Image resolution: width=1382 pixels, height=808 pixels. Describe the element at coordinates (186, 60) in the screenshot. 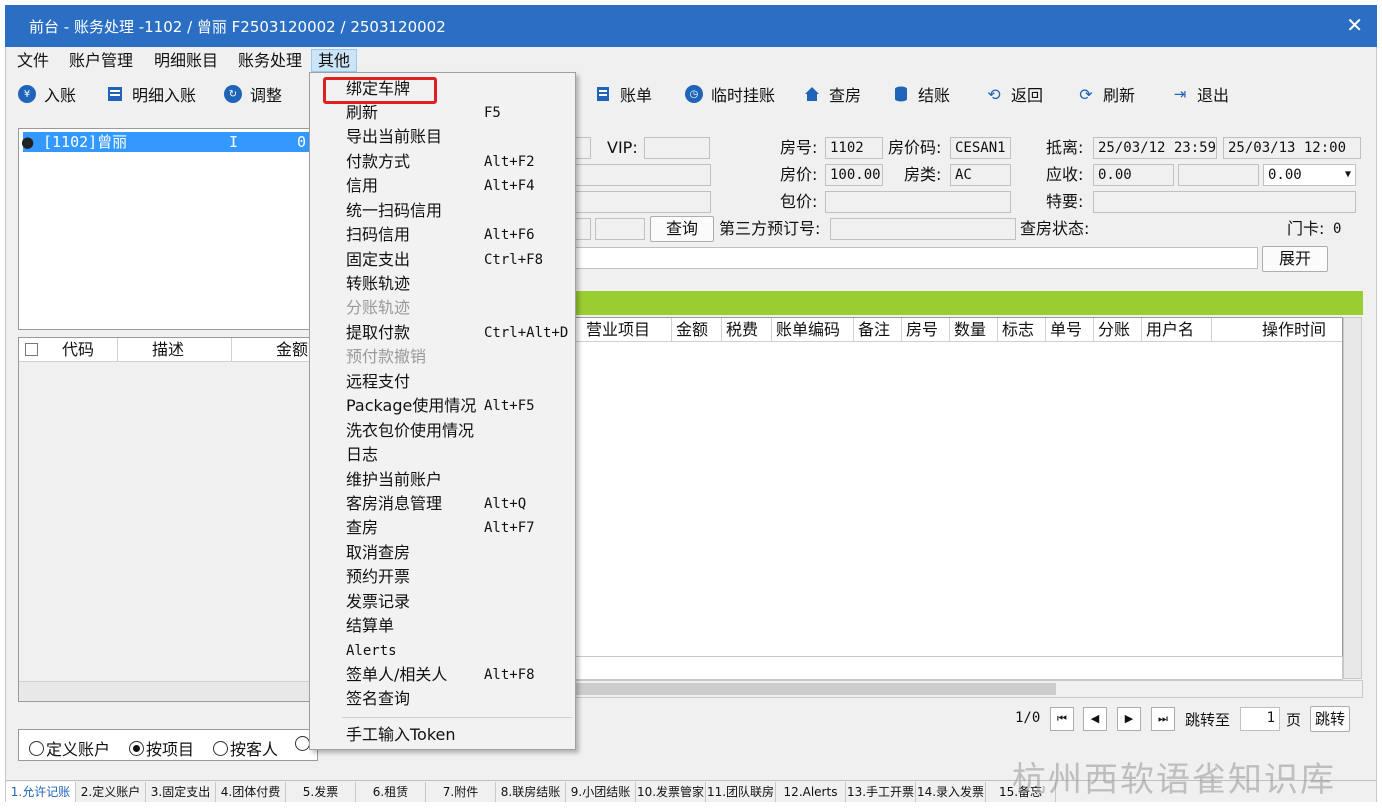

I see `menu-detail-ledger: 明细账目` at that location.